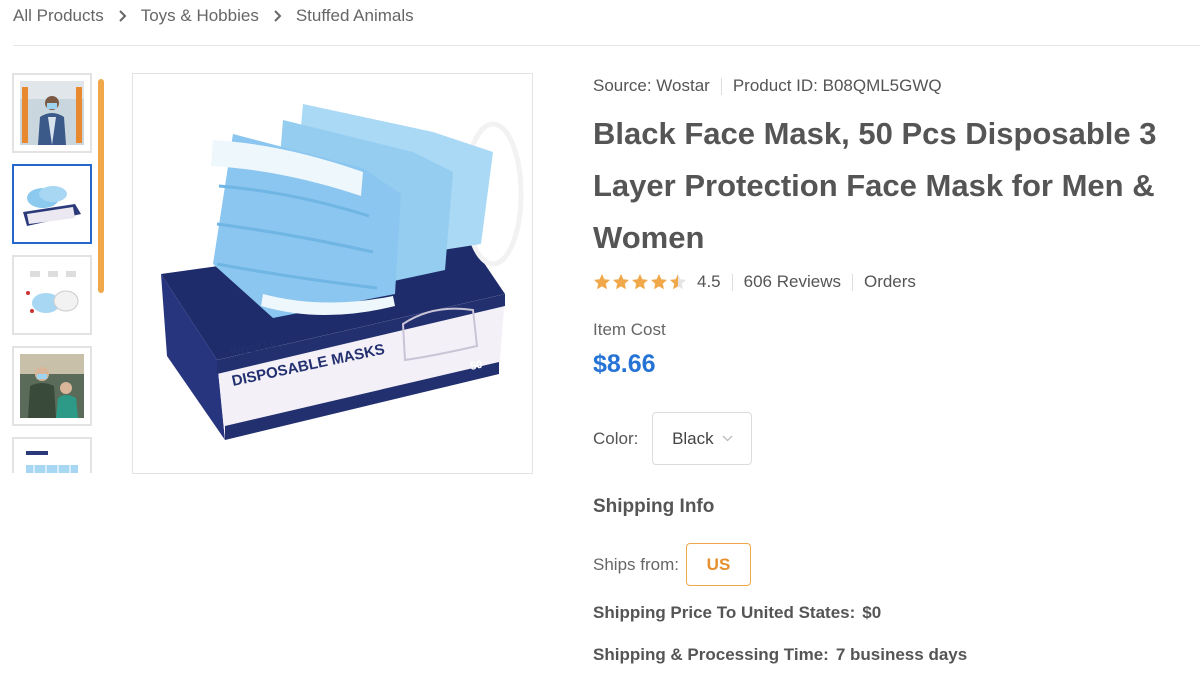 This screenshot has width=1200, height=680. I want to click on color-select-value: Black, so click(693, 438).